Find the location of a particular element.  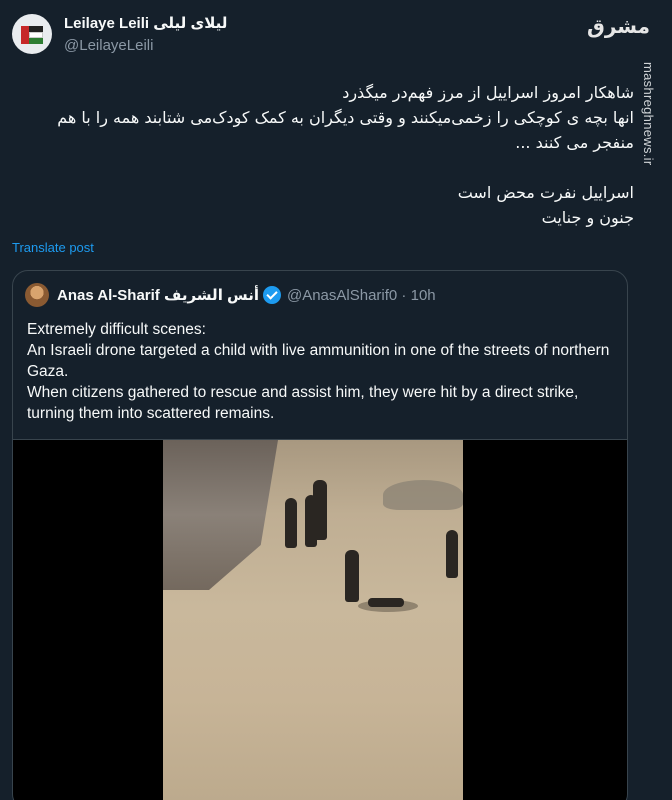

quoted-display-name: Anas Al-Sharif أنس الشريف is located at coordinates (158, 295).